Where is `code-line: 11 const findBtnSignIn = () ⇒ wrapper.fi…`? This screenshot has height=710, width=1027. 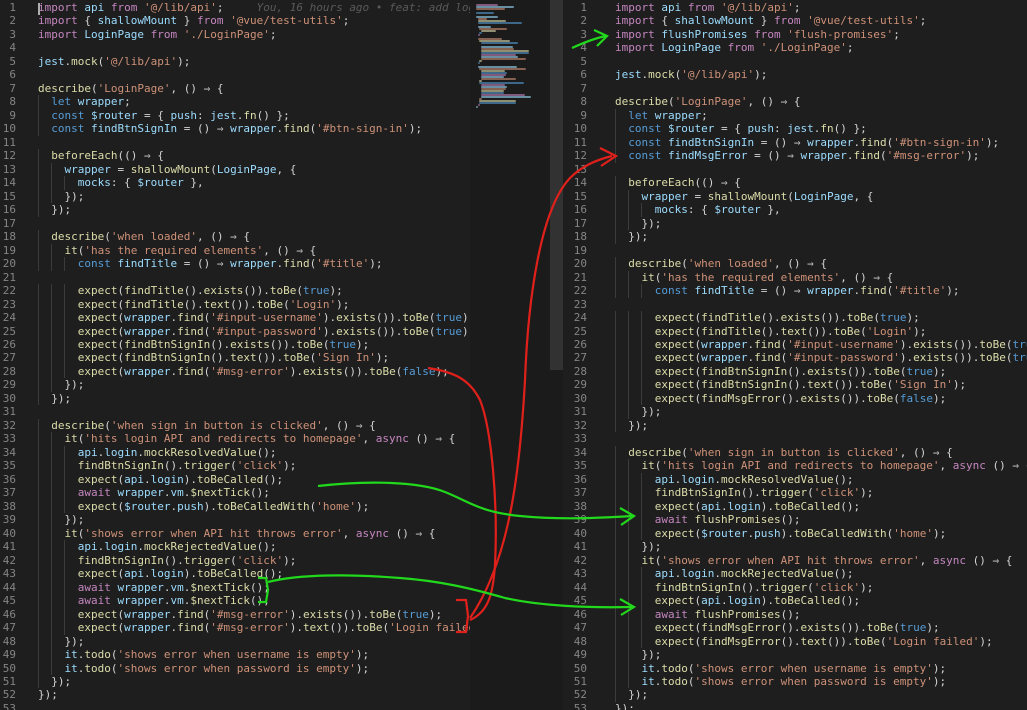 code-line: 11 const findBtnSignIn = () ⇒ wrapper.fi… is located at coordinates (795, 142).